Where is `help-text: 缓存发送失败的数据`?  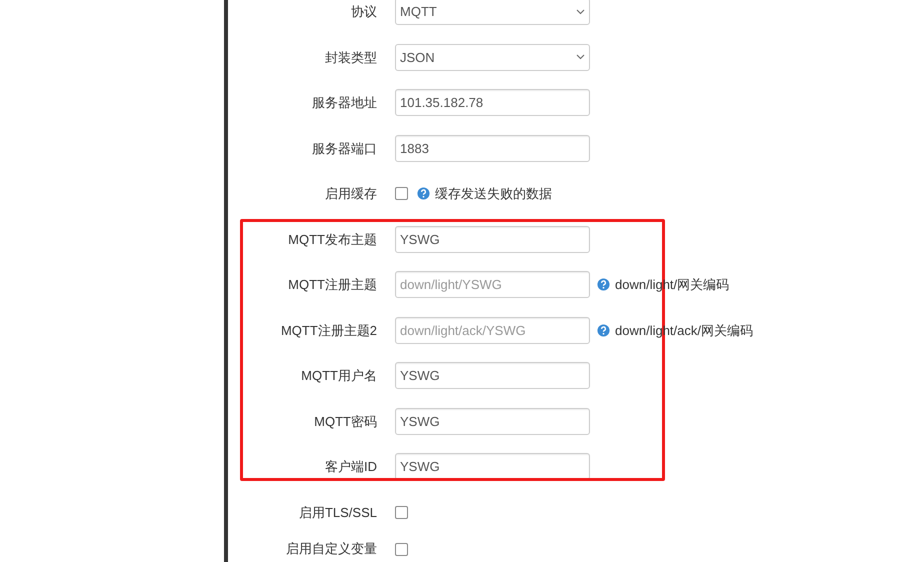
help-text: 缓存发送失败的数据 is located at coordinates (493, 194).